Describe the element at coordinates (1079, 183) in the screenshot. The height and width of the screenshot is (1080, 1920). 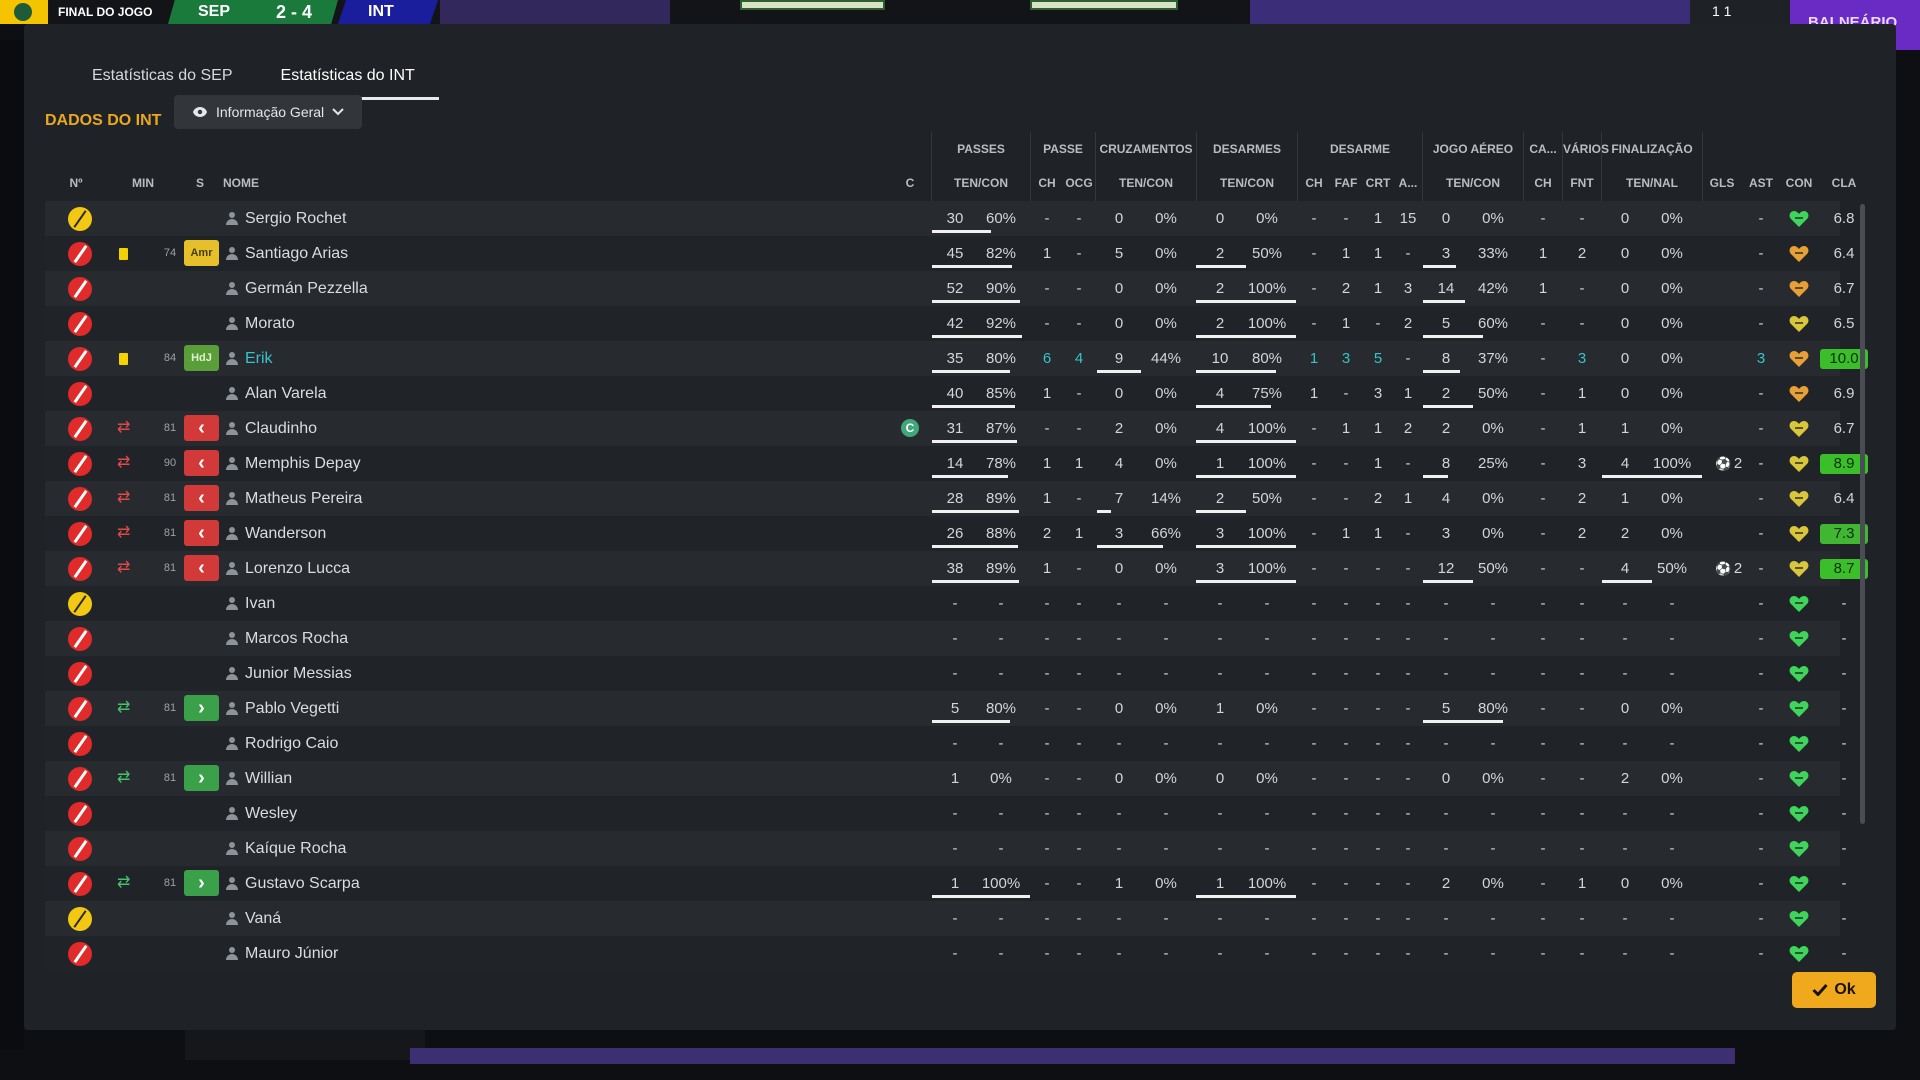
I see `header-chances-created: OCG` at that location.